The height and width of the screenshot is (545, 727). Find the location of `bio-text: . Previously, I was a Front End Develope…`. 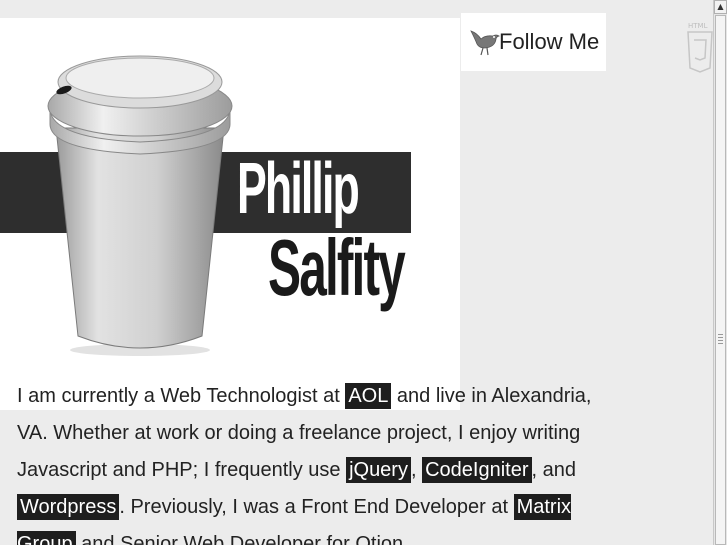

bio-text: . Previously, I was a Front End Develope… is located at coordinates (316, 507).